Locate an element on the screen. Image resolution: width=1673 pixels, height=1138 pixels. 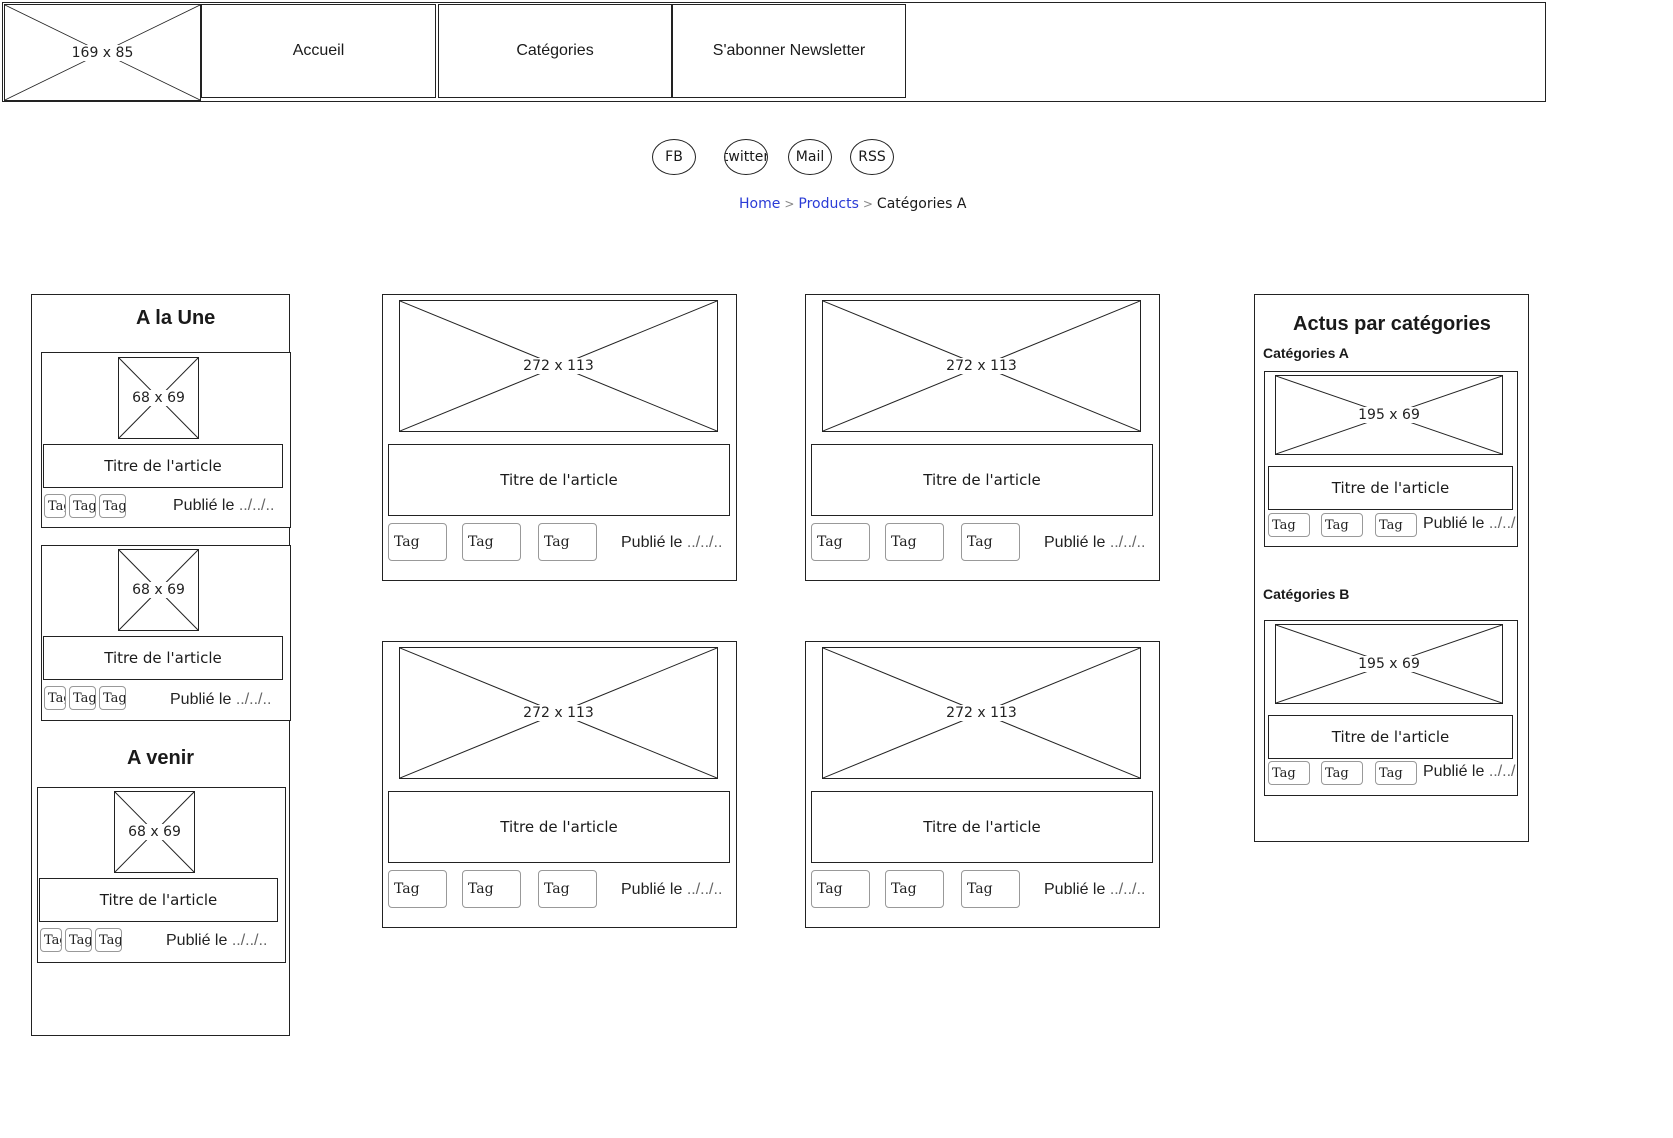
mail-label: Mail is located at coordinates (810, 157).